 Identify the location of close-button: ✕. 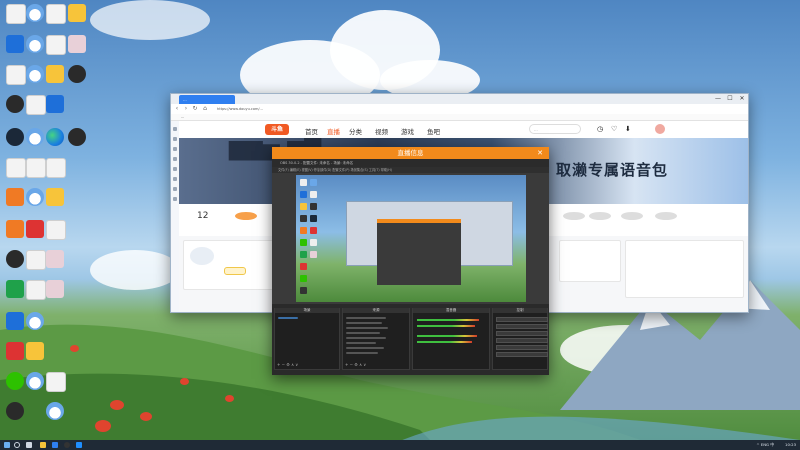
(742, 99).